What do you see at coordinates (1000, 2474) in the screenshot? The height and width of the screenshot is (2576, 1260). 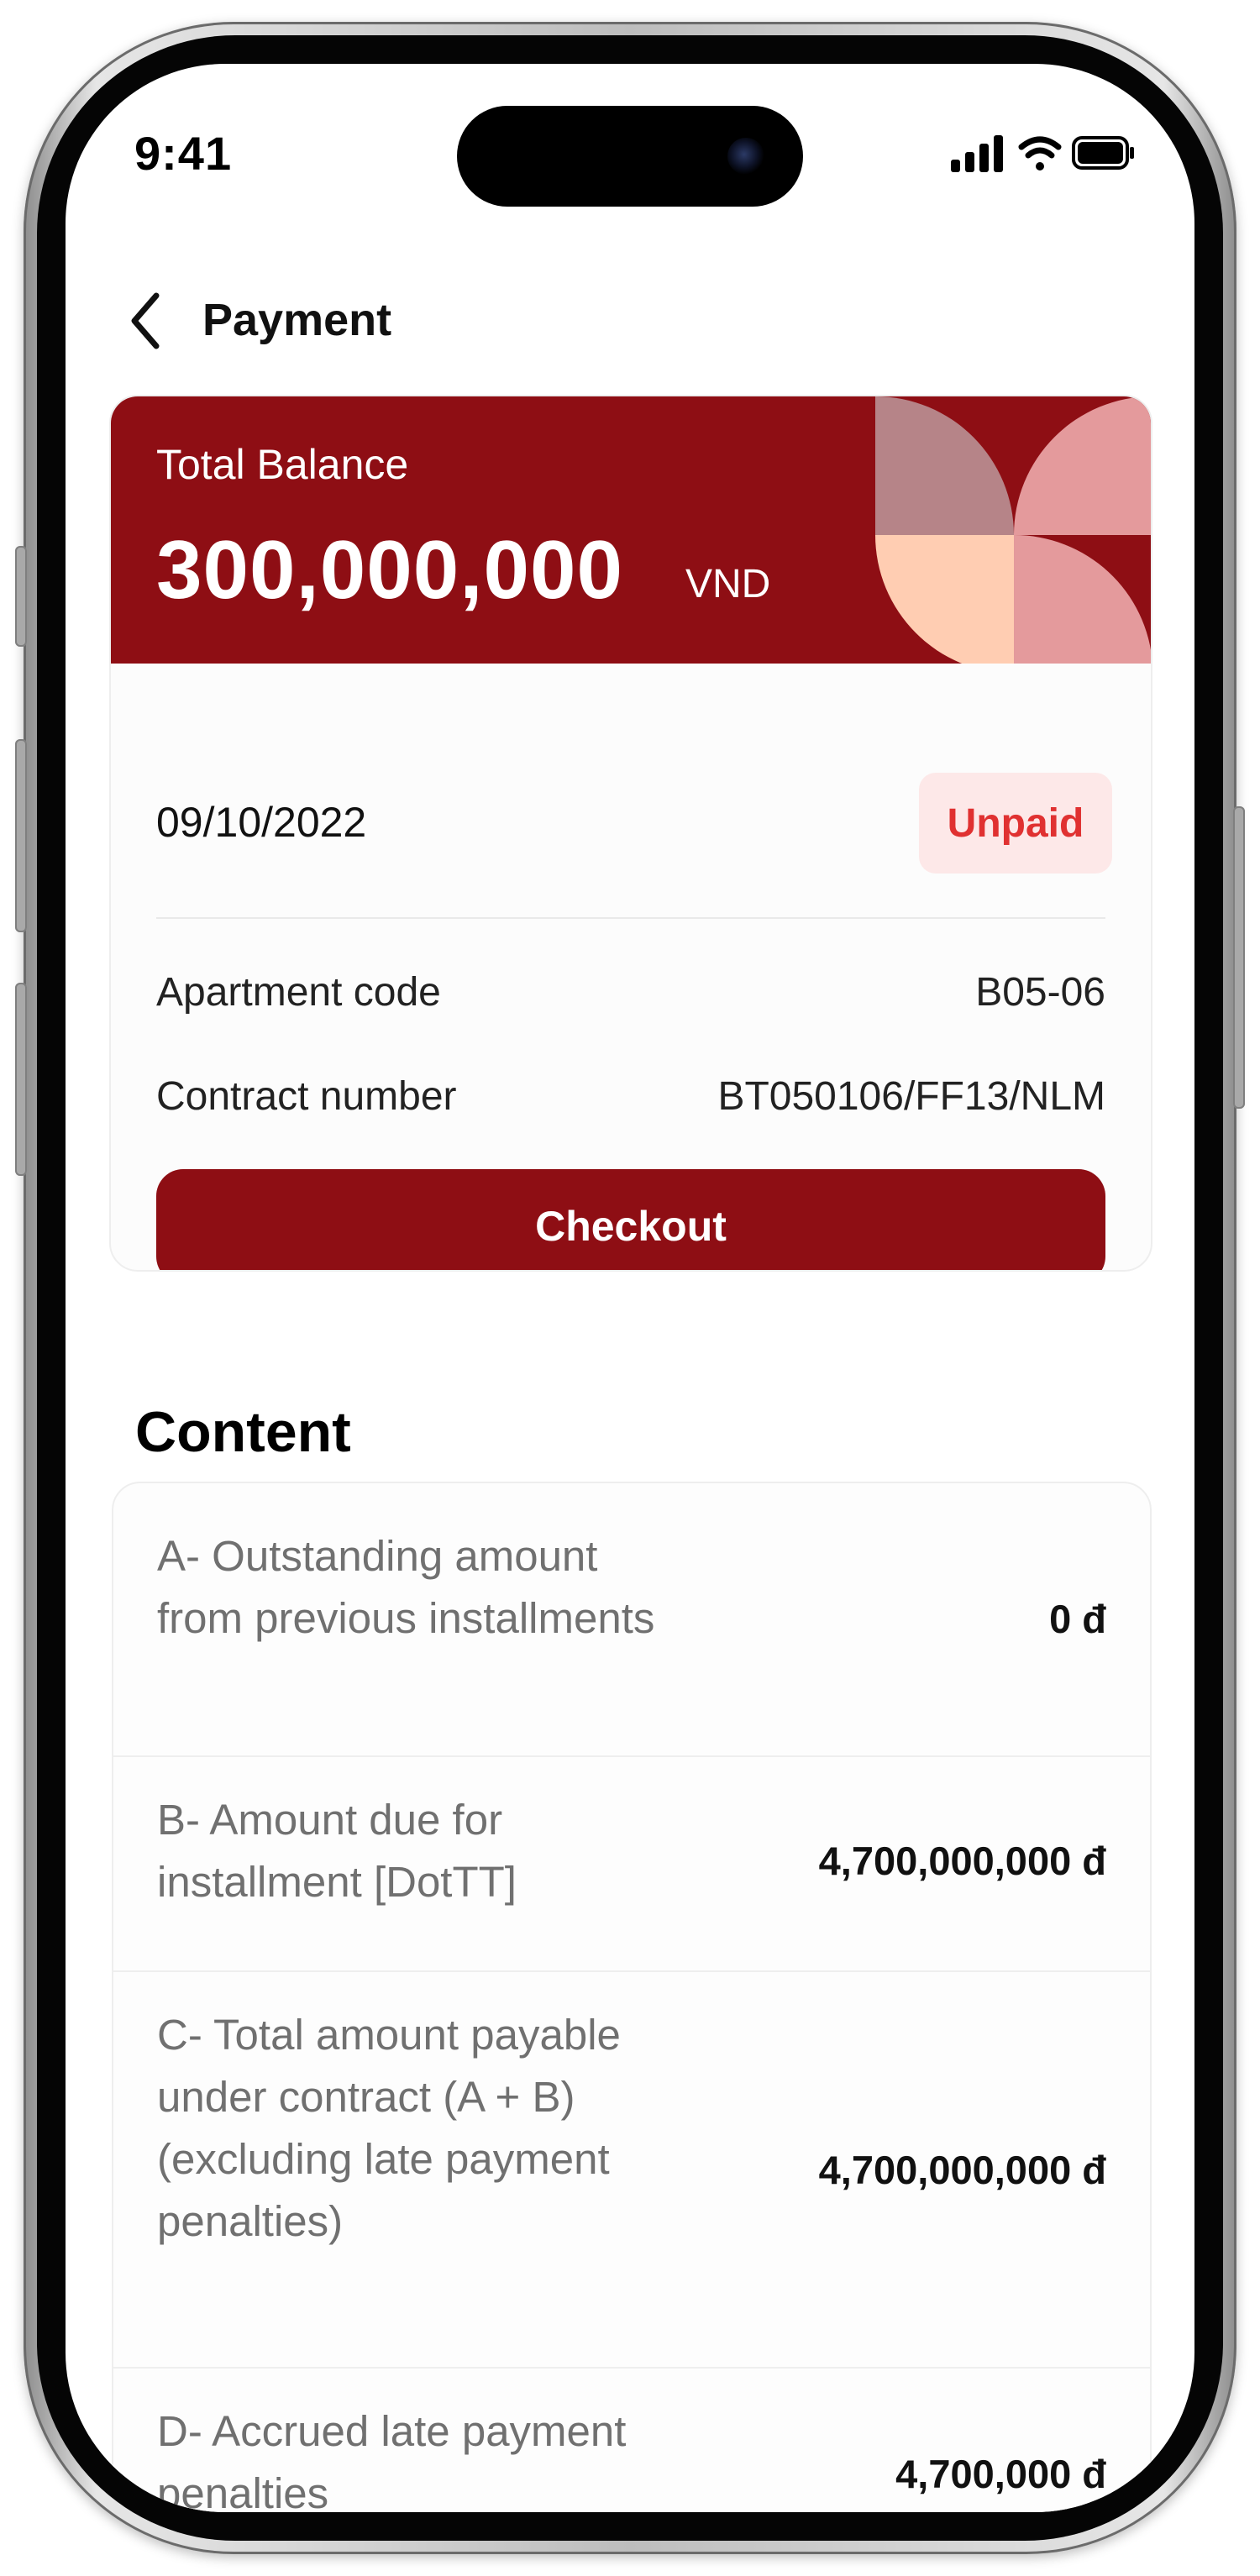 I see `list-item-value: 4,700,000 đ` at bounding box center [1000, 2474].